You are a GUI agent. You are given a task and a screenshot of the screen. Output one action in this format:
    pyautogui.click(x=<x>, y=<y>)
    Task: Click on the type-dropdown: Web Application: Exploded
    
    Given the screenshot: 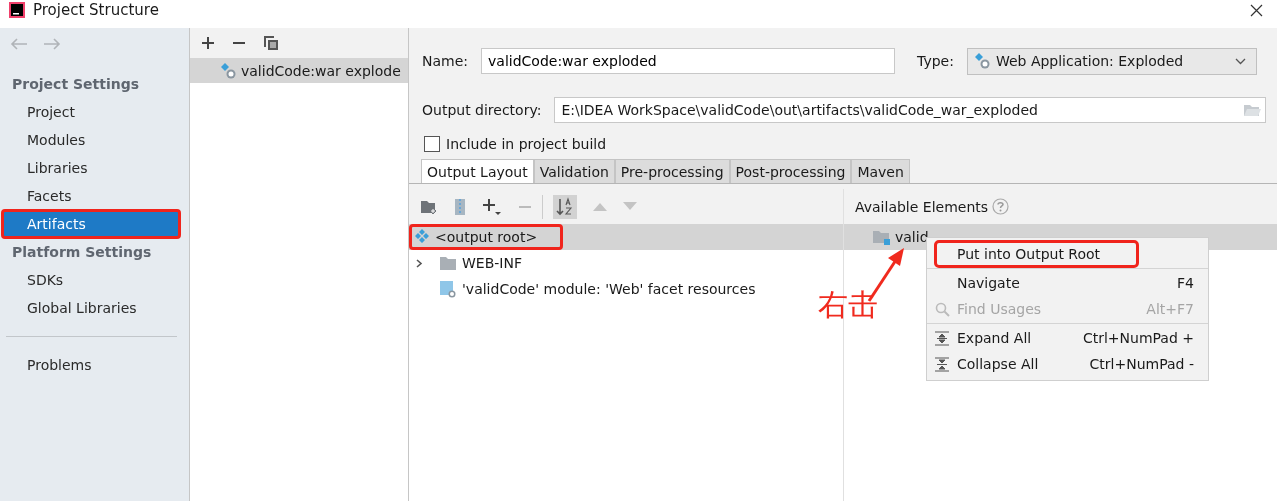 What is the action you would take?
    pyautogui.click(x=1111, y=61)
    